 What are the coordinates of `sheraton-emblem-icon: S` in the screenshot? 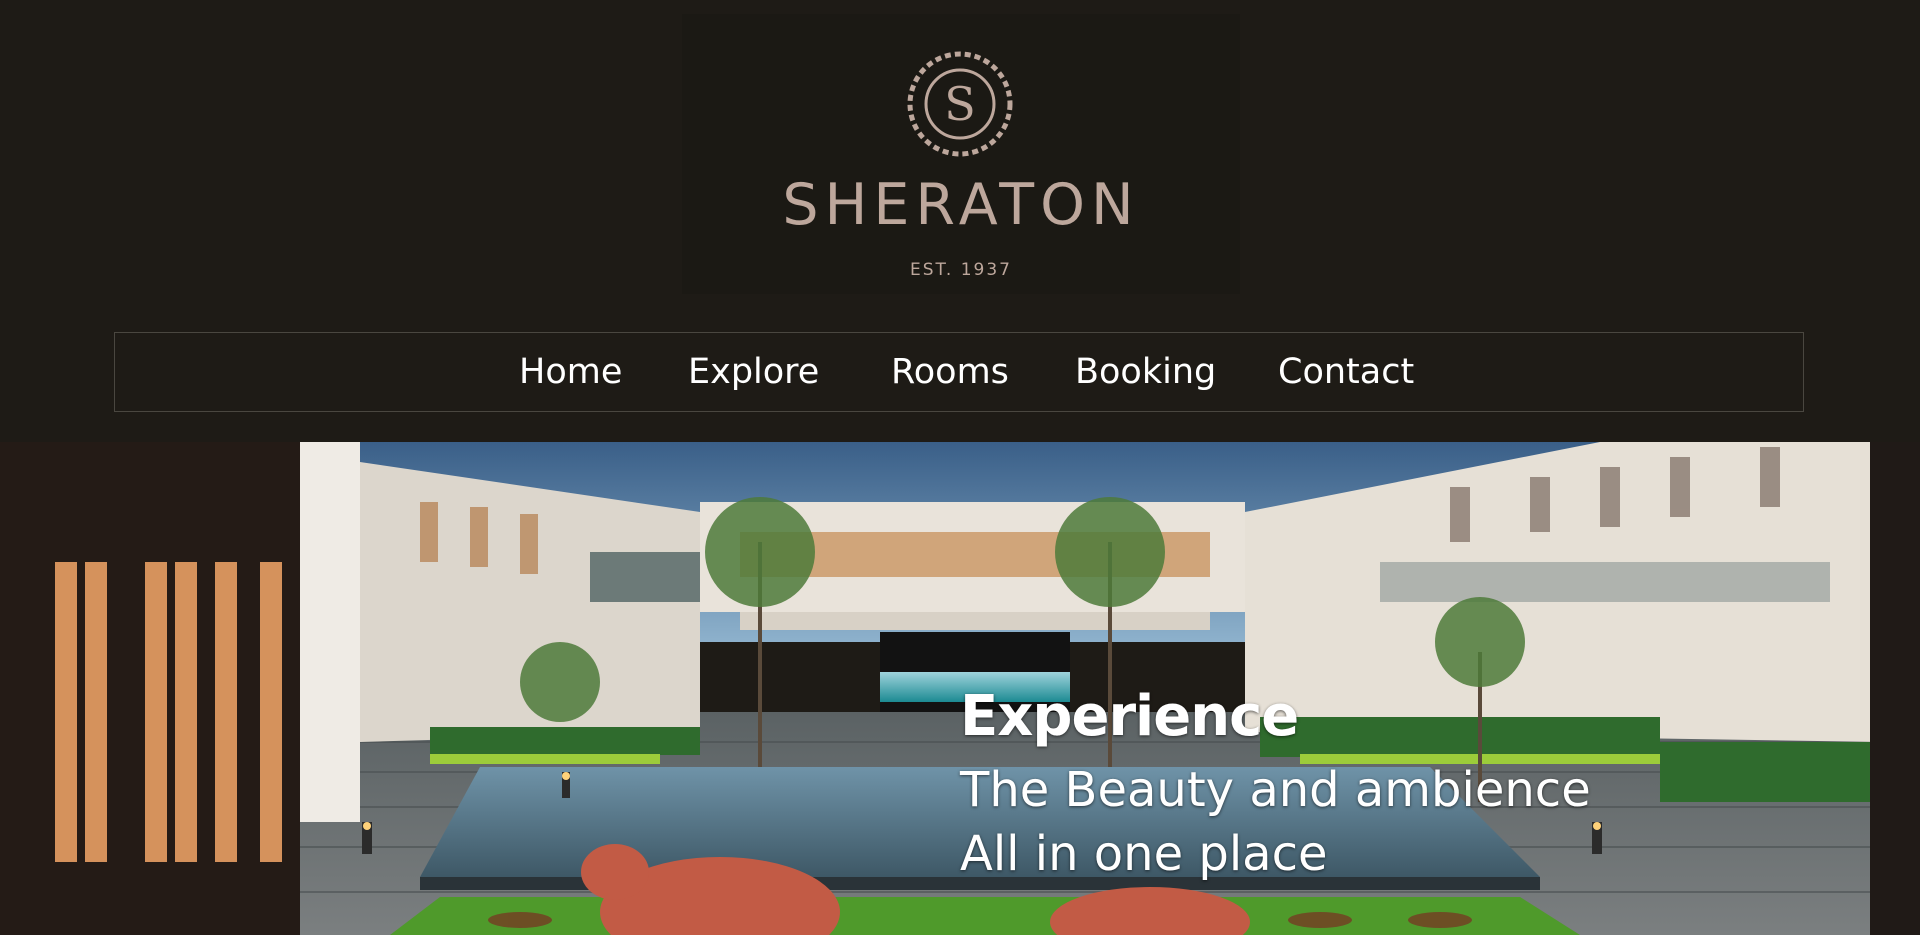 It's located at (960, 104).